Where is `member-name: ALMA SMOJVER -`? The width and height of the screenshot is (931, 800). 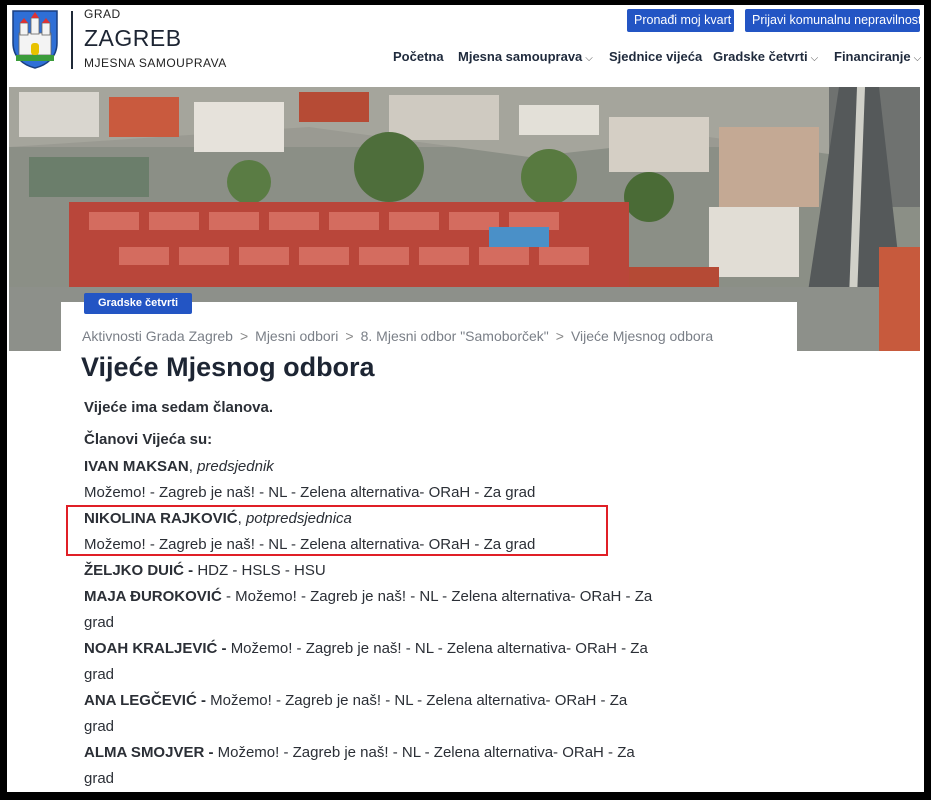 member-name: ALMA SMOJVER - is located at coordinates (149, 752).